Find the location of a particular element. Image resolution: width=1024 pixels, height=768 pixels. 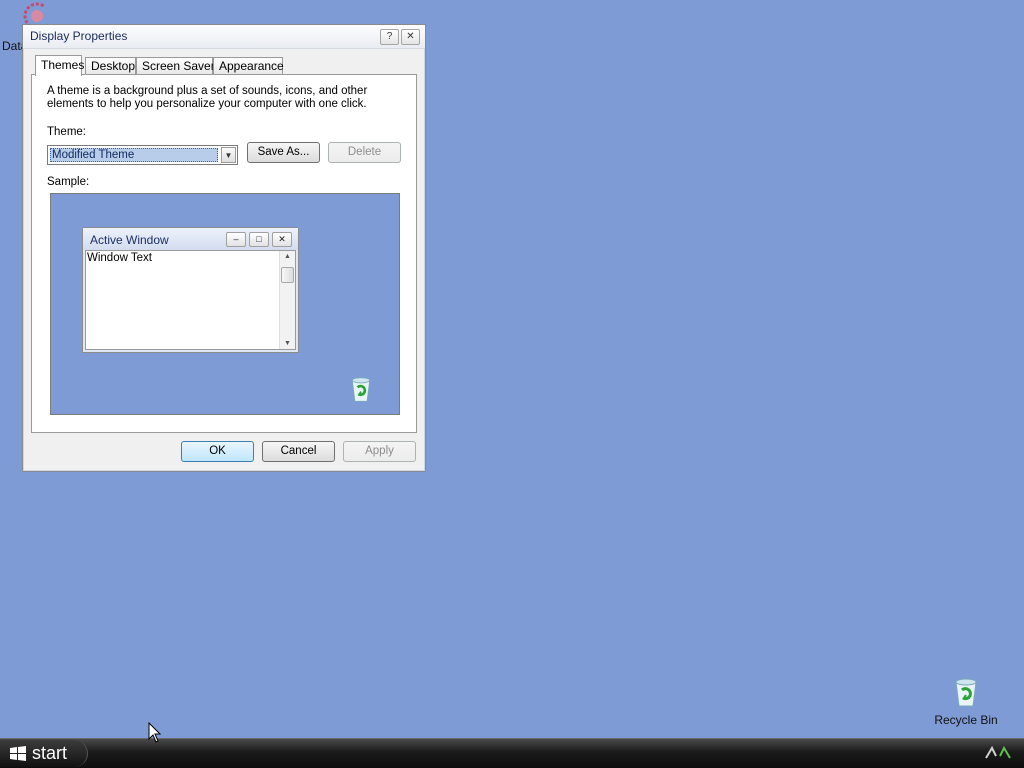

desktop-icon-recycle-bin: Recycle Bin is located at coordinates (966, 701).